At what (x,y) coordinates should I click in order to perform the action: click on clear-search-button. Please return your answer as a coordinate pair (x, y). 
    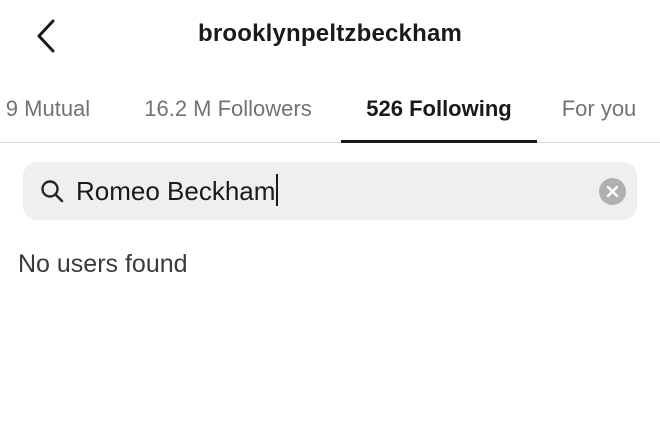
    Looking at the image, I should click on (612, 191).